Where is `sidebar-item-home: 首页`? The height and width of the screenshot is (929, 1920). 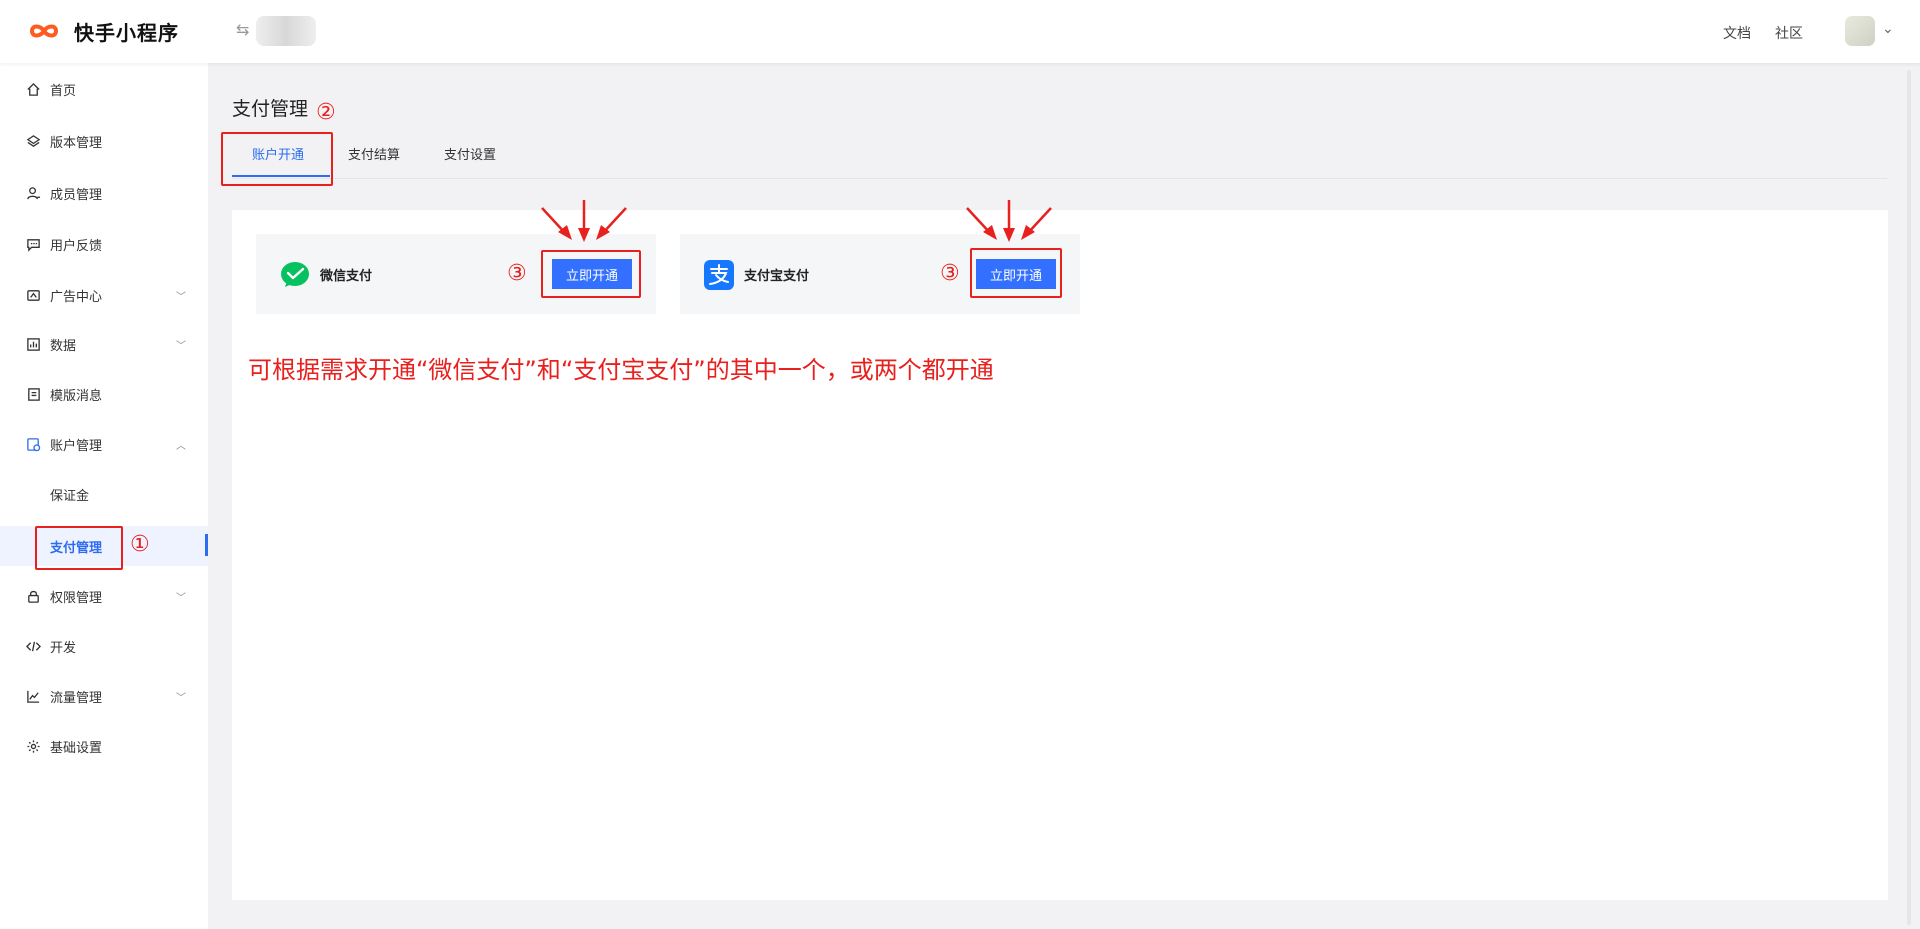 sidebar-item-home: 首页 is located at coordinates (104, 89).